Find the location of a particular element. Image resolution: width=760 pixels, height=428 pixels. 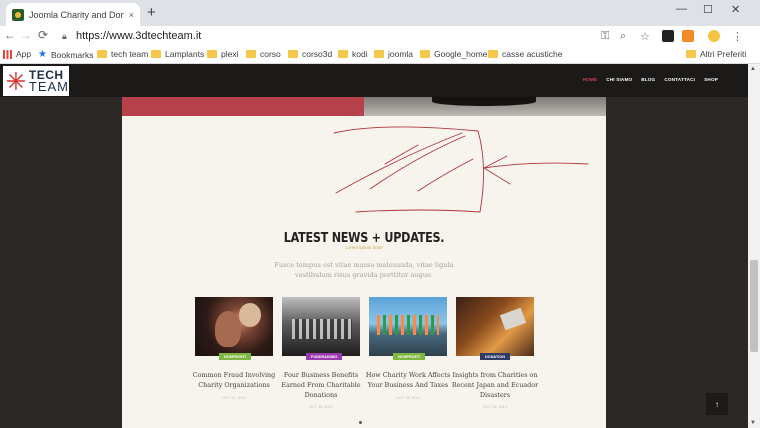

bookmark-bookmarks: ★ Bookmarks is located at coordinates (65, 54).